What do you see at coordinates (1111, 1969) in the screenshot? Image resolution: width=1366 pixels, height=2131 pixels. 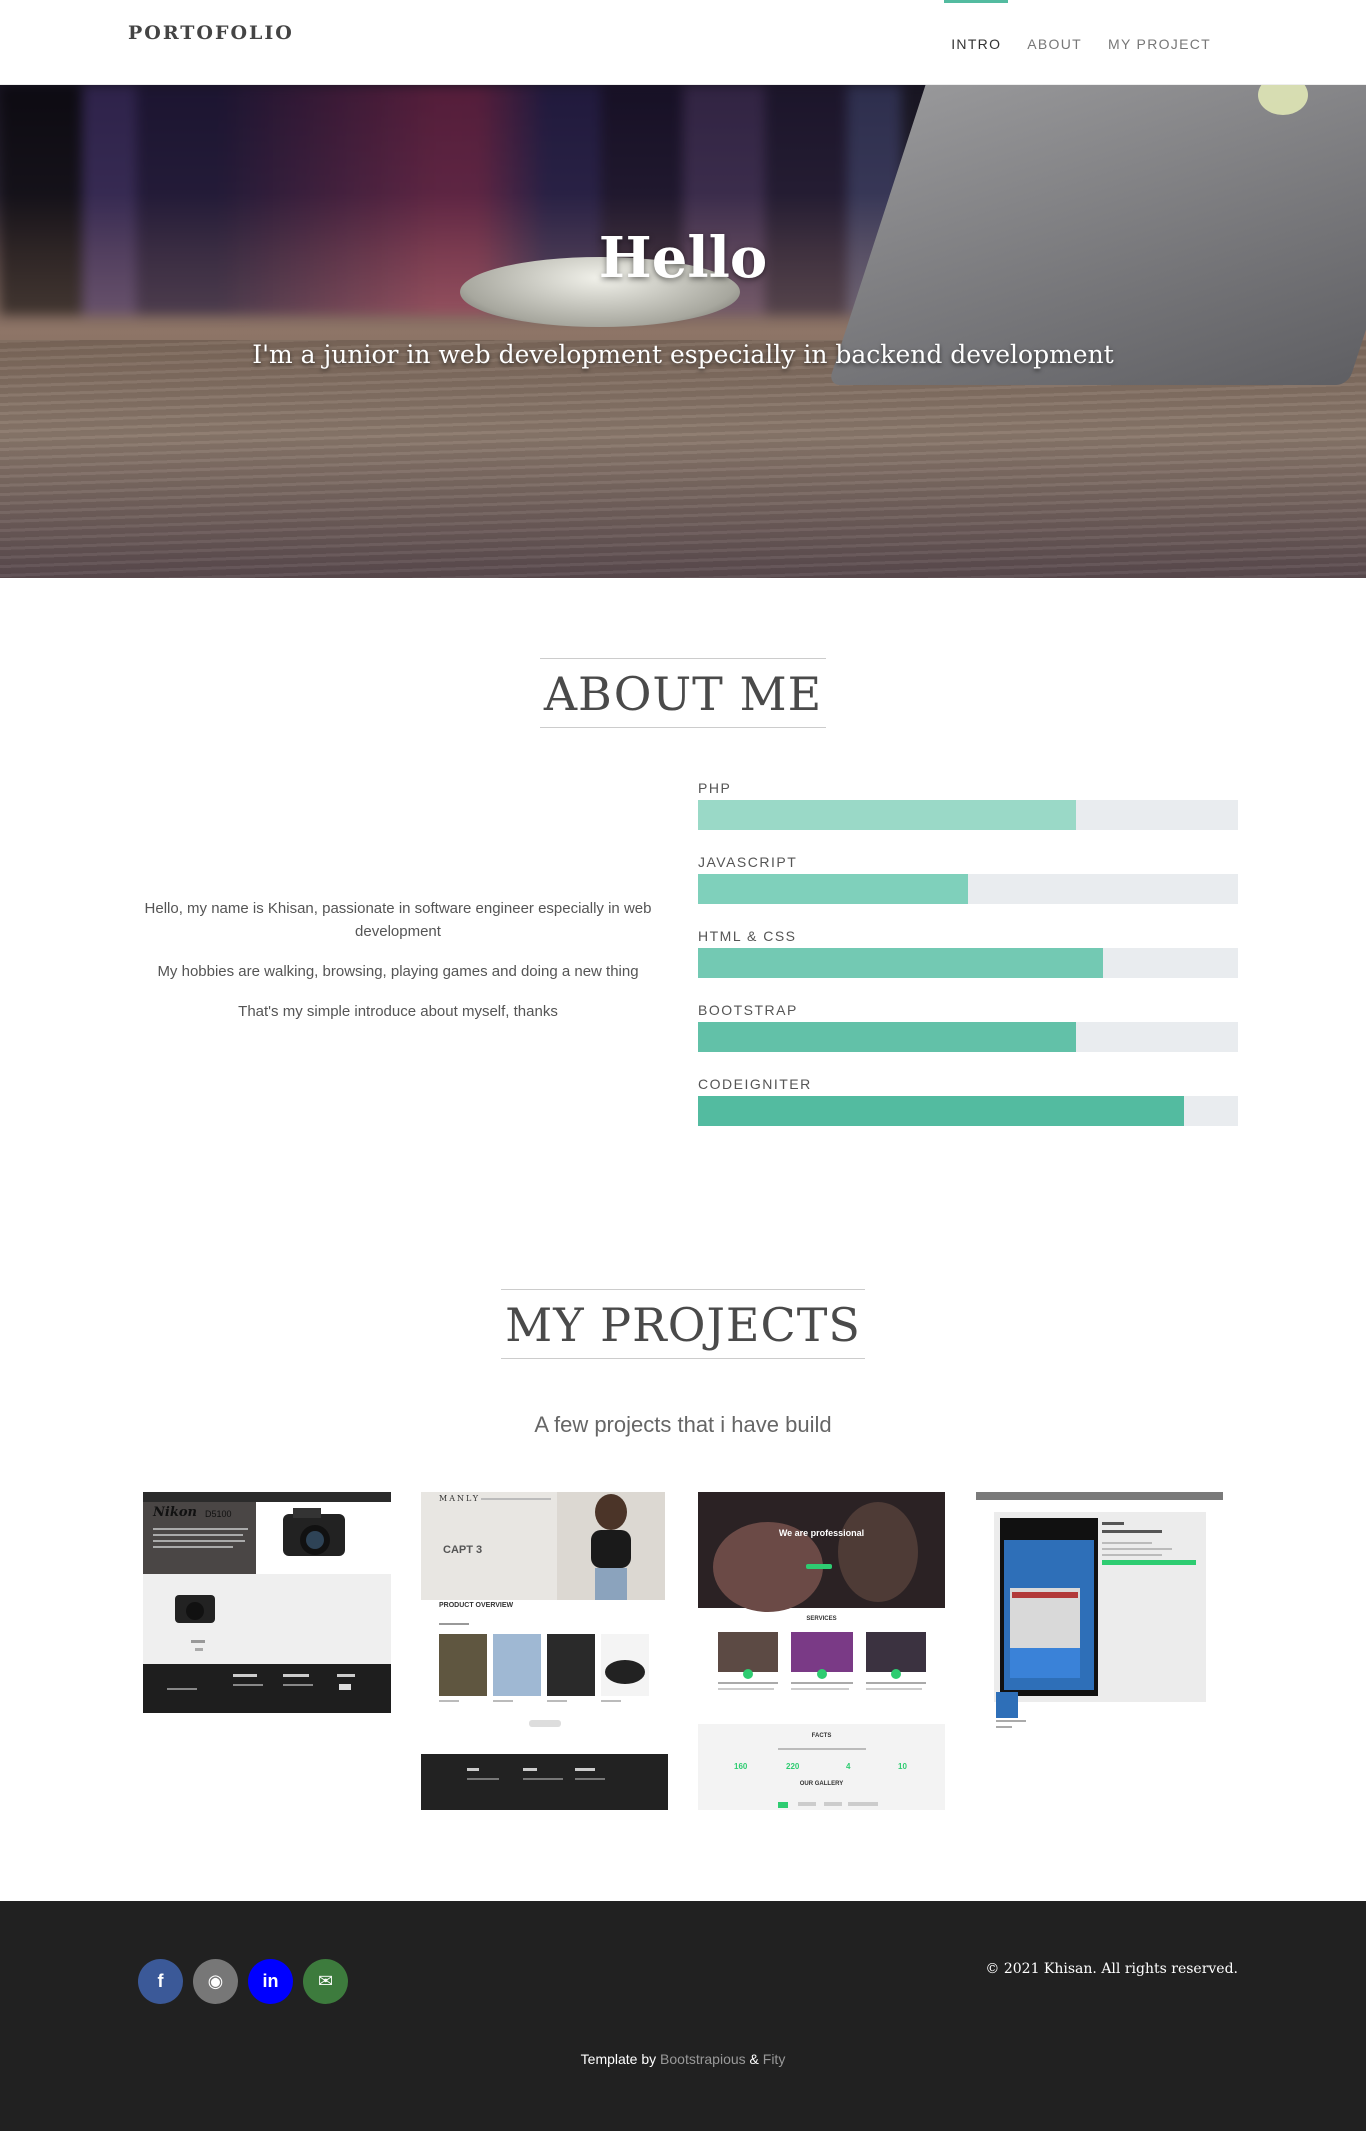 I see `copyright-text: © 2021 Khisan. All rights reserved.` at bounding box center [1111, 1969].